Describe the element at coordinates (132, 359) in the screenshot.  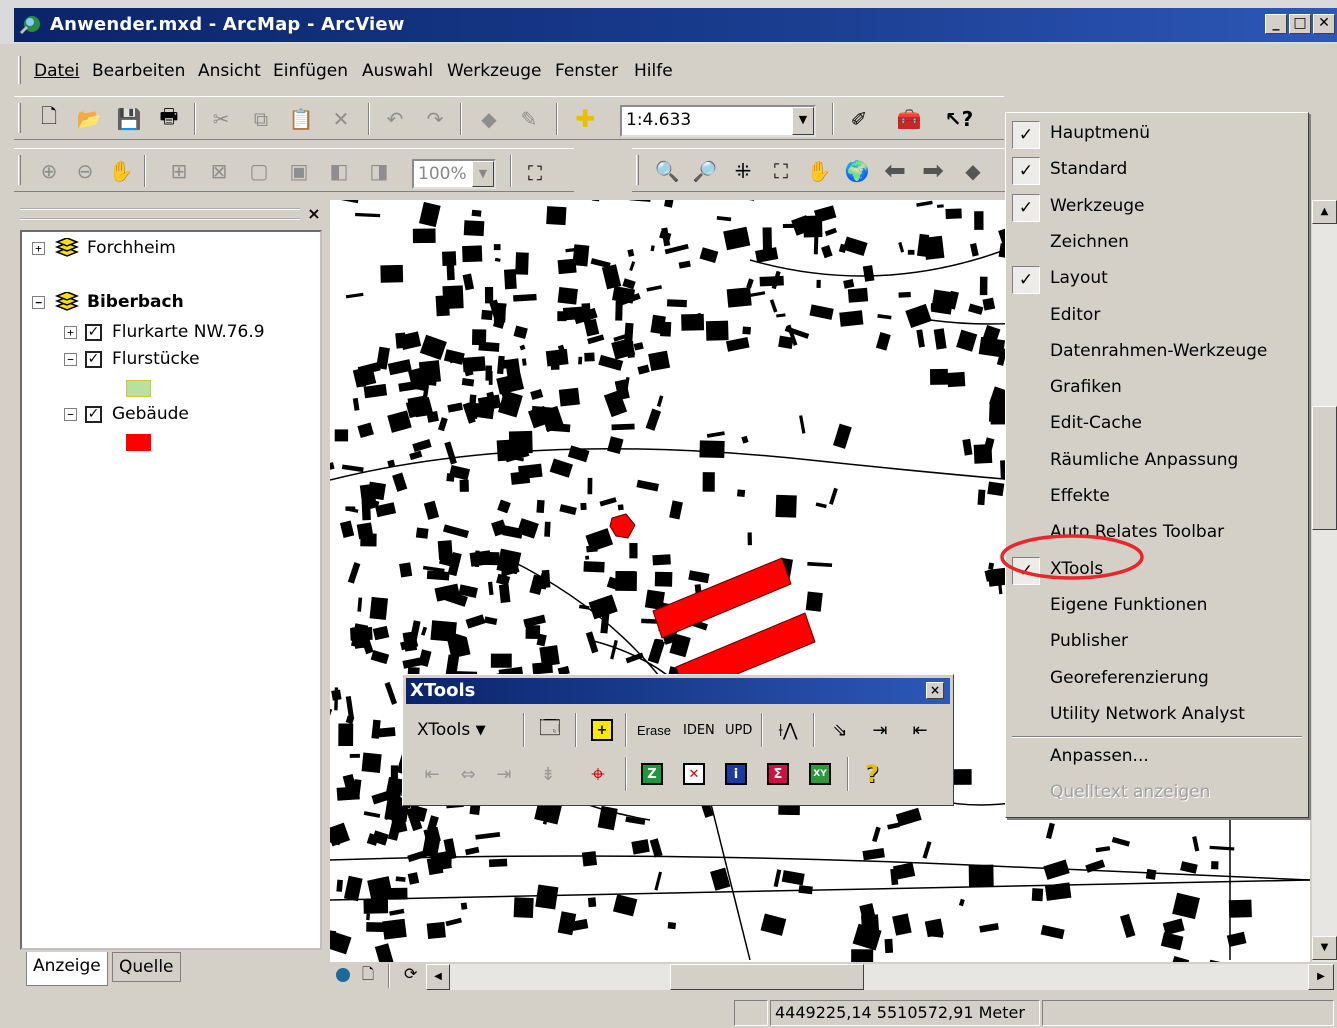
I see `tree-layer-flurstuecke: − ✓ Flurstücke` at that location.